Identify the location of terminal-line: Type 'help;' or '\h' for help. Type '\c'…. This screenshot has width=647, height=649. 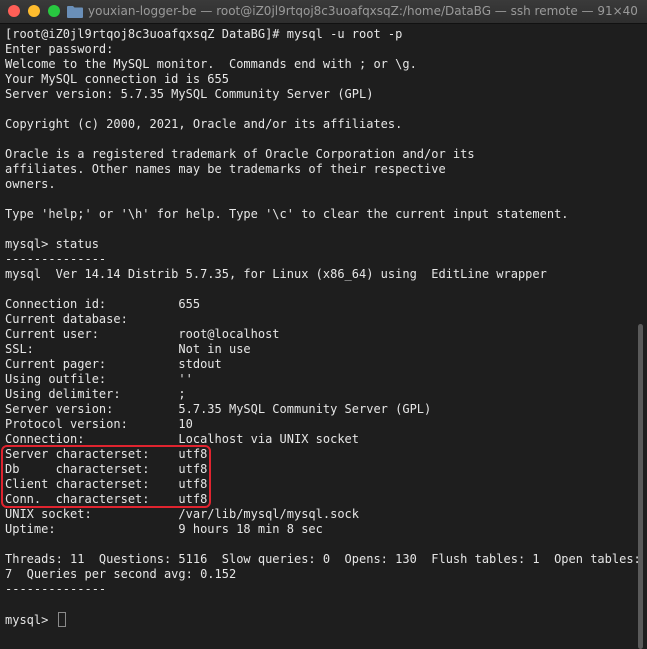
(287, 214).